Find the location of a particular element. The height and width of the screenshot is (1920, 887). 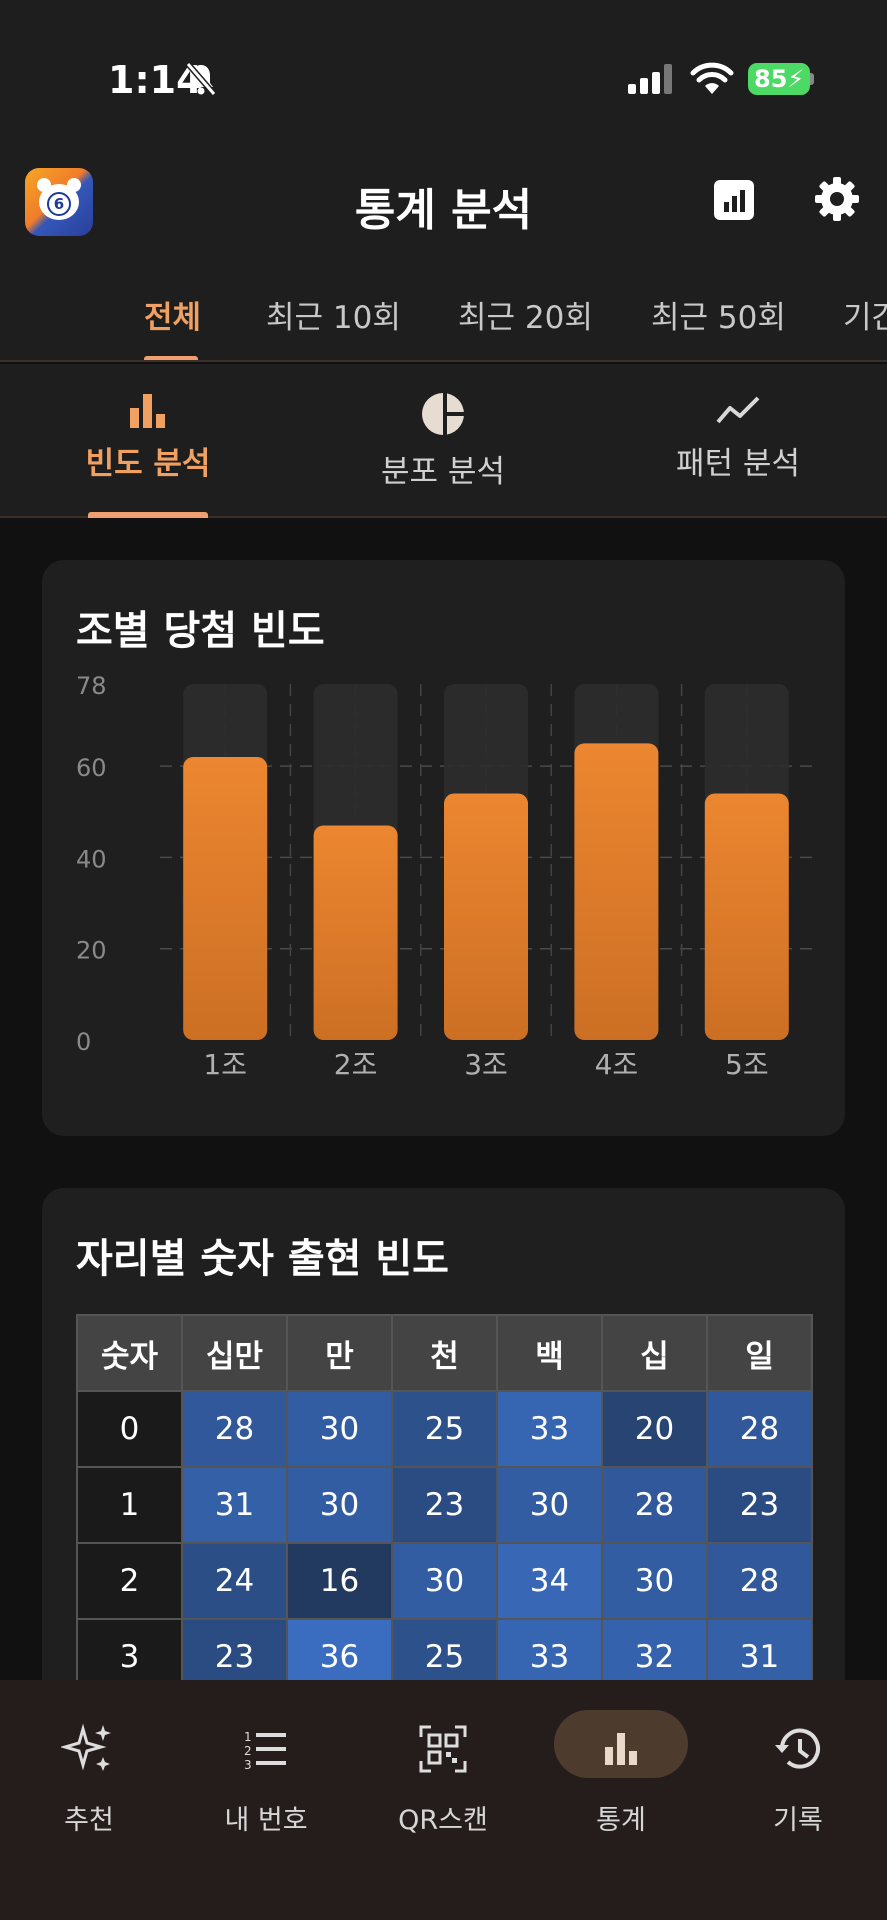

position-column-header: 만 is located at coordinates (339, 1353).